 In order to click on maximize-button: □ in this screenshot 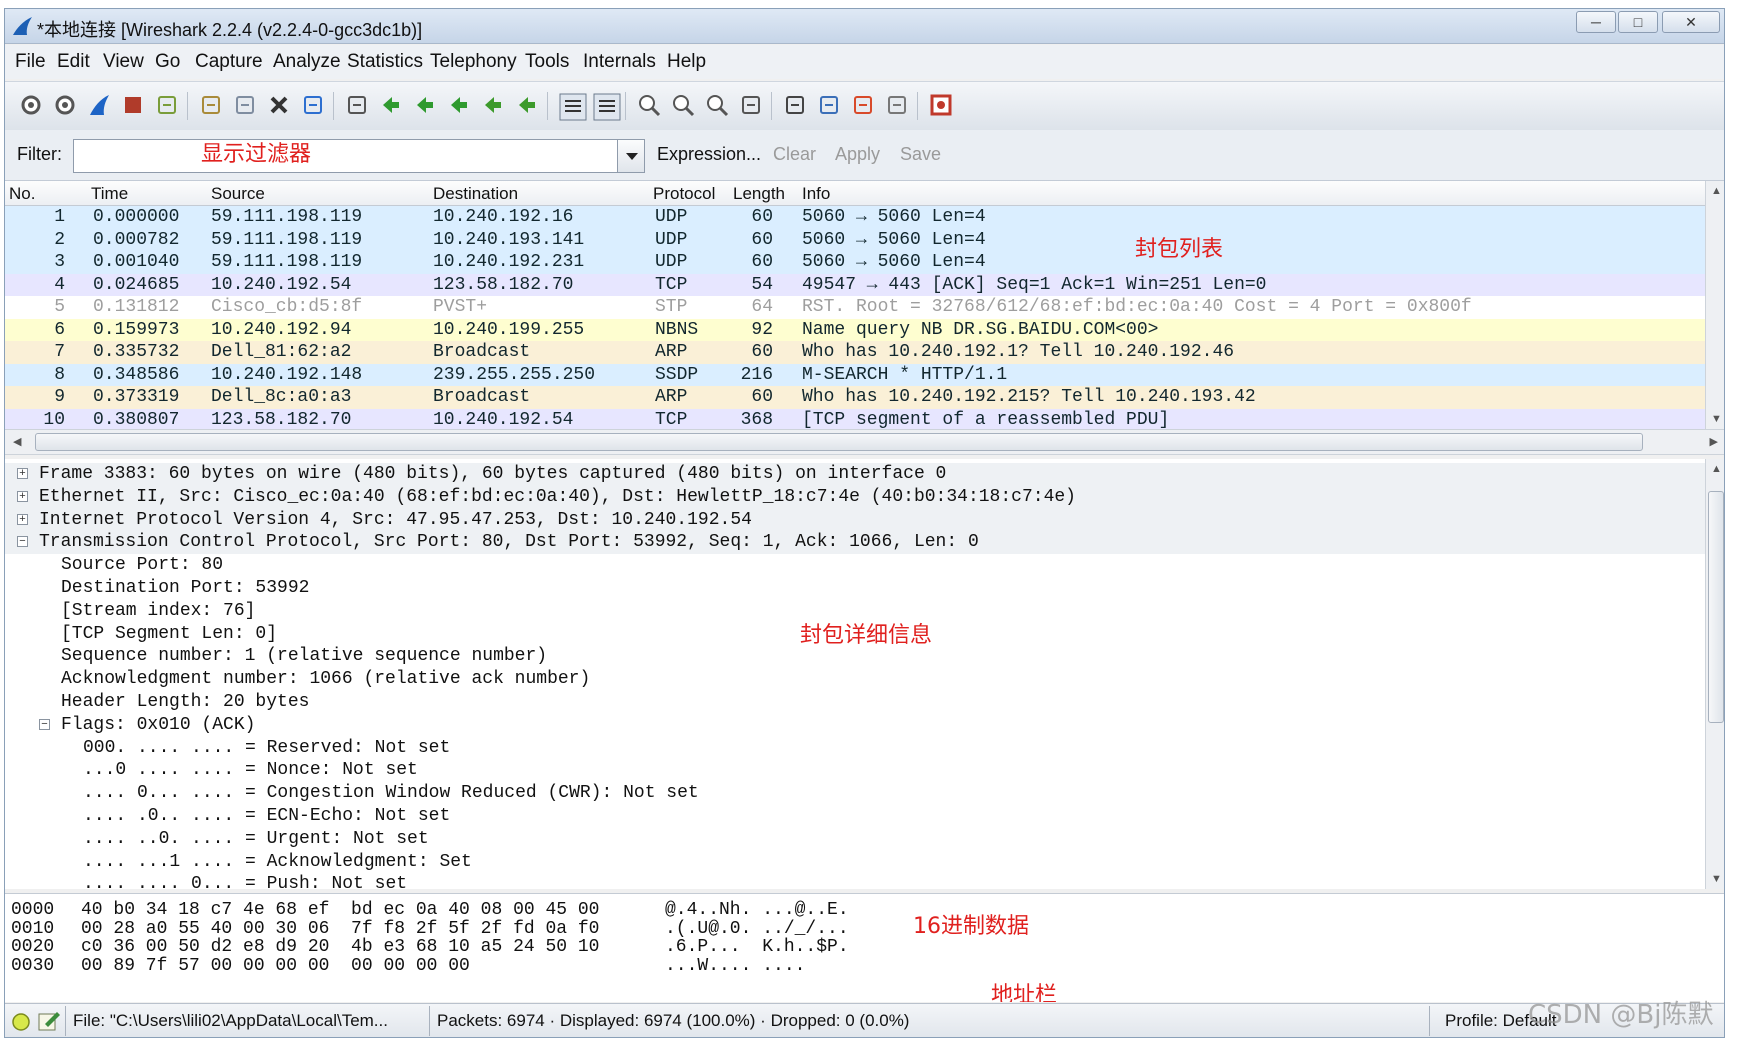, I will do `click(1638, 22)`.